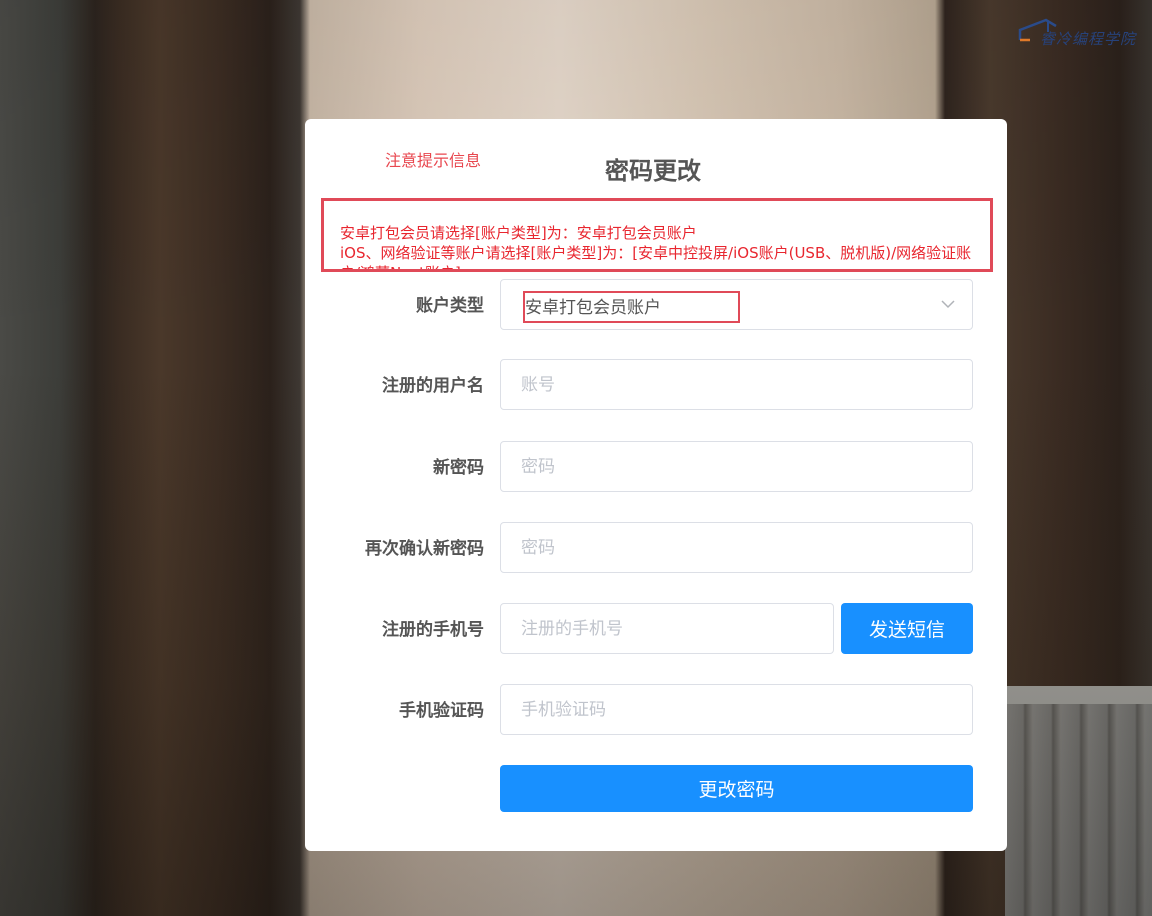 This screenshot has height=916, width=1152. I want to click on notice-line-android: 安卓打包会员请选择[账户类型]为：安卓打包会员账户, so click(518, 233).